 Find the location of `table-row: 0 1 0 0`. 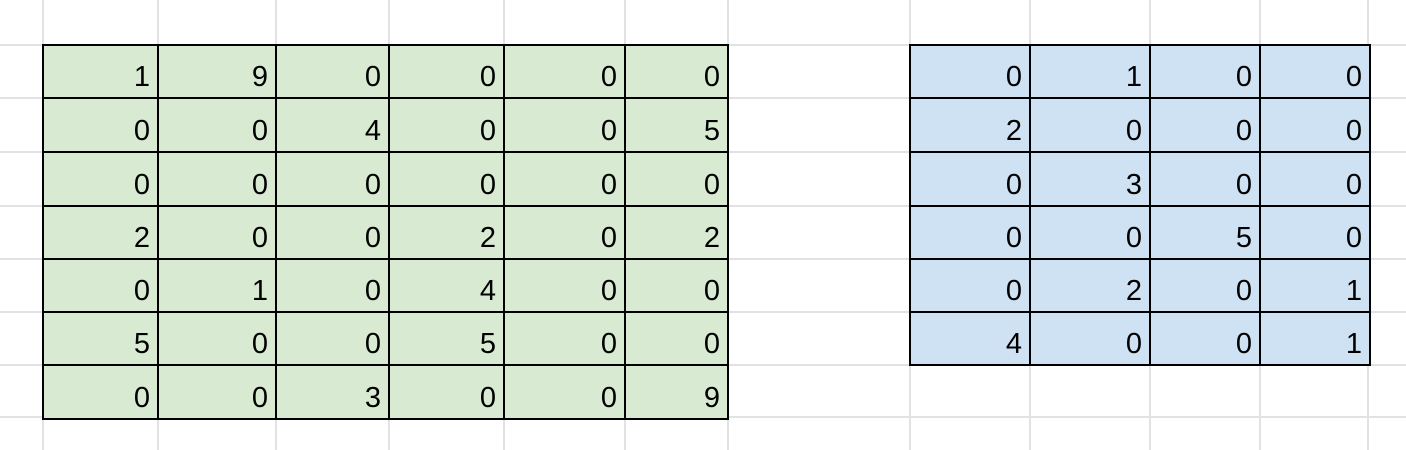

table-row: 0 1 0 0 is located at coordinates (1140, 71).